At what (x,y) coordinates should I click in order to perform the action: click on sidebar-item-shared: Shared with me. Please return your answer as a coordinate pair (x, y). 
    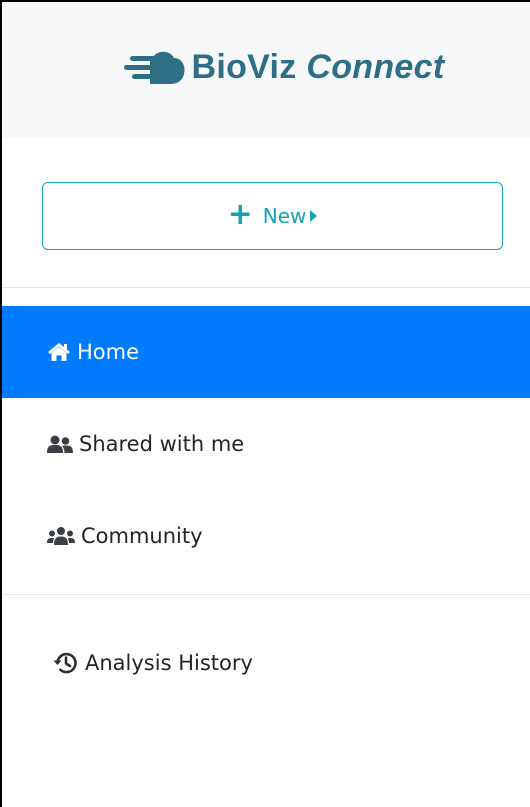
    Looking at the image, I should click on (266, 444).